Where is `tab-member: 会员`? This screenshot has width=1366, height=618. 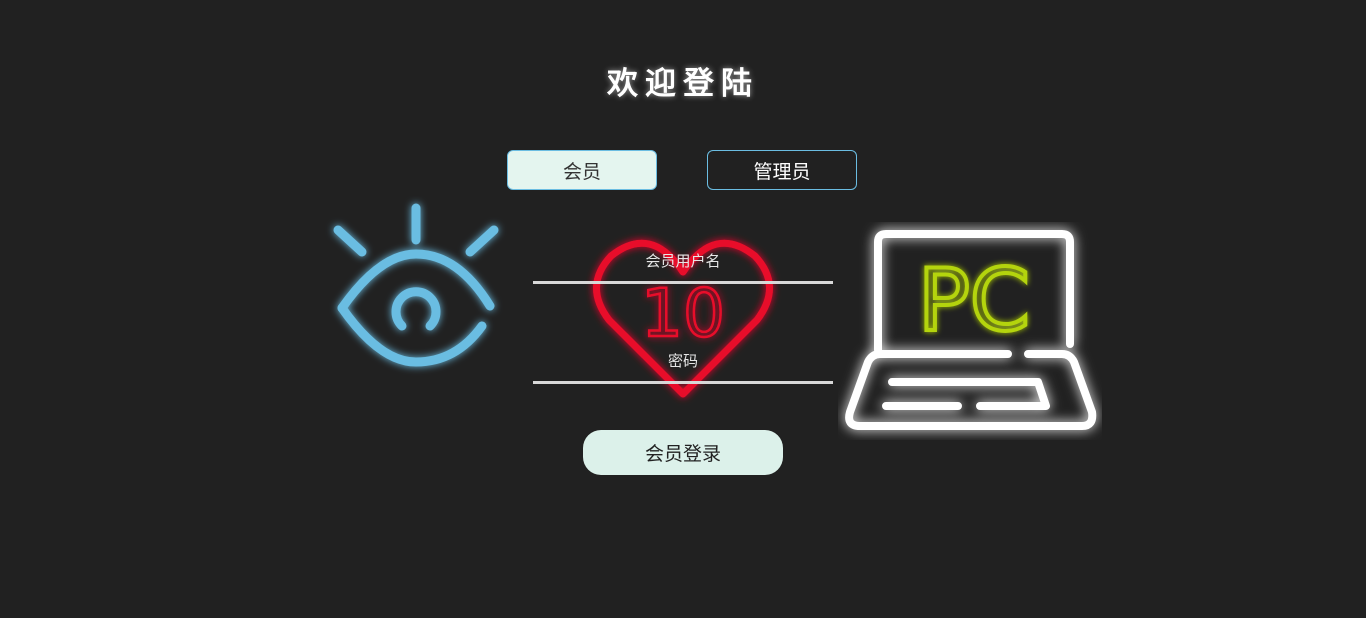
tab-member: 会员 is located at coordinates (582, 170).